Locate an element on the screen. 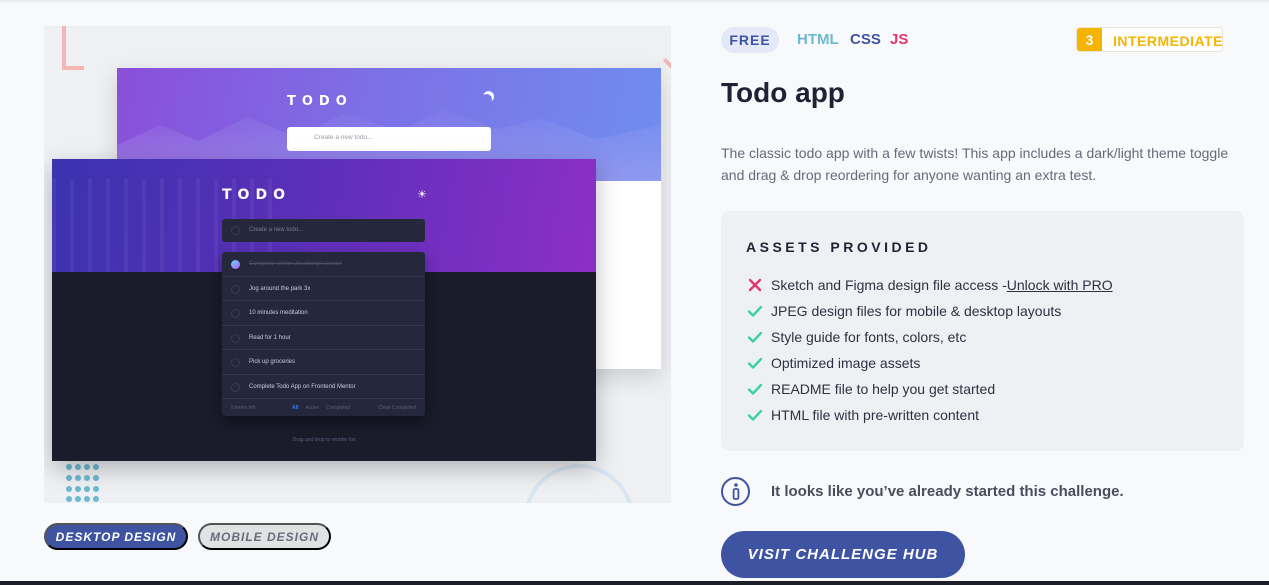  asset-item-label: Style guide for fonts, colors, etc is located at coordinates (869, 337).